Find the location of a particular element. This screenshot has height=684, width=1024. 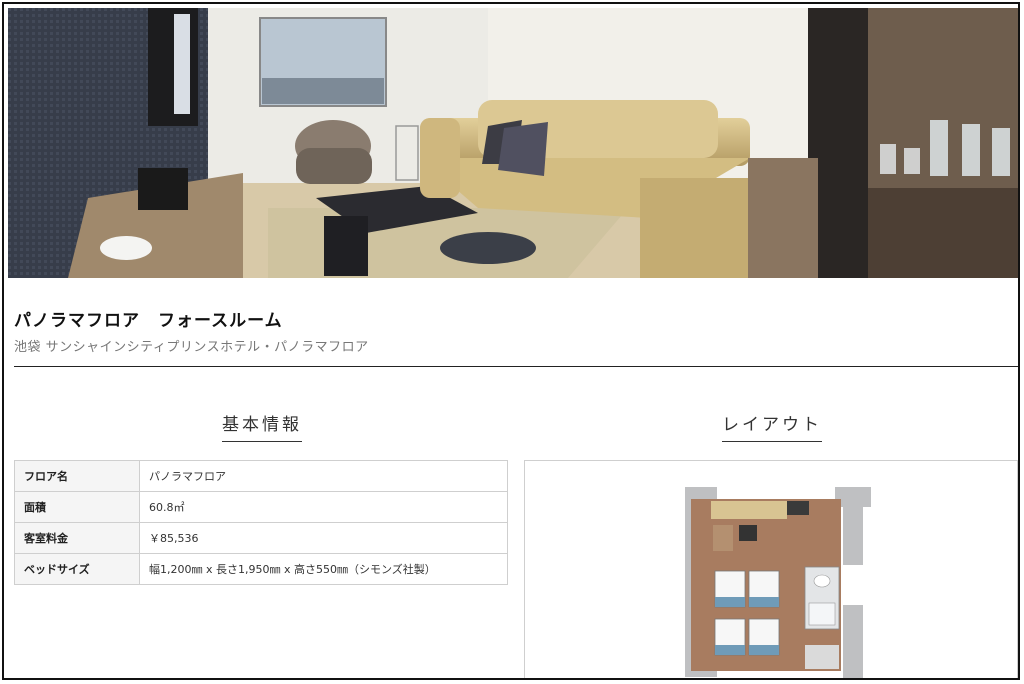

table-row: 面積 60.8㎡ is located at coordinates (261, 507).